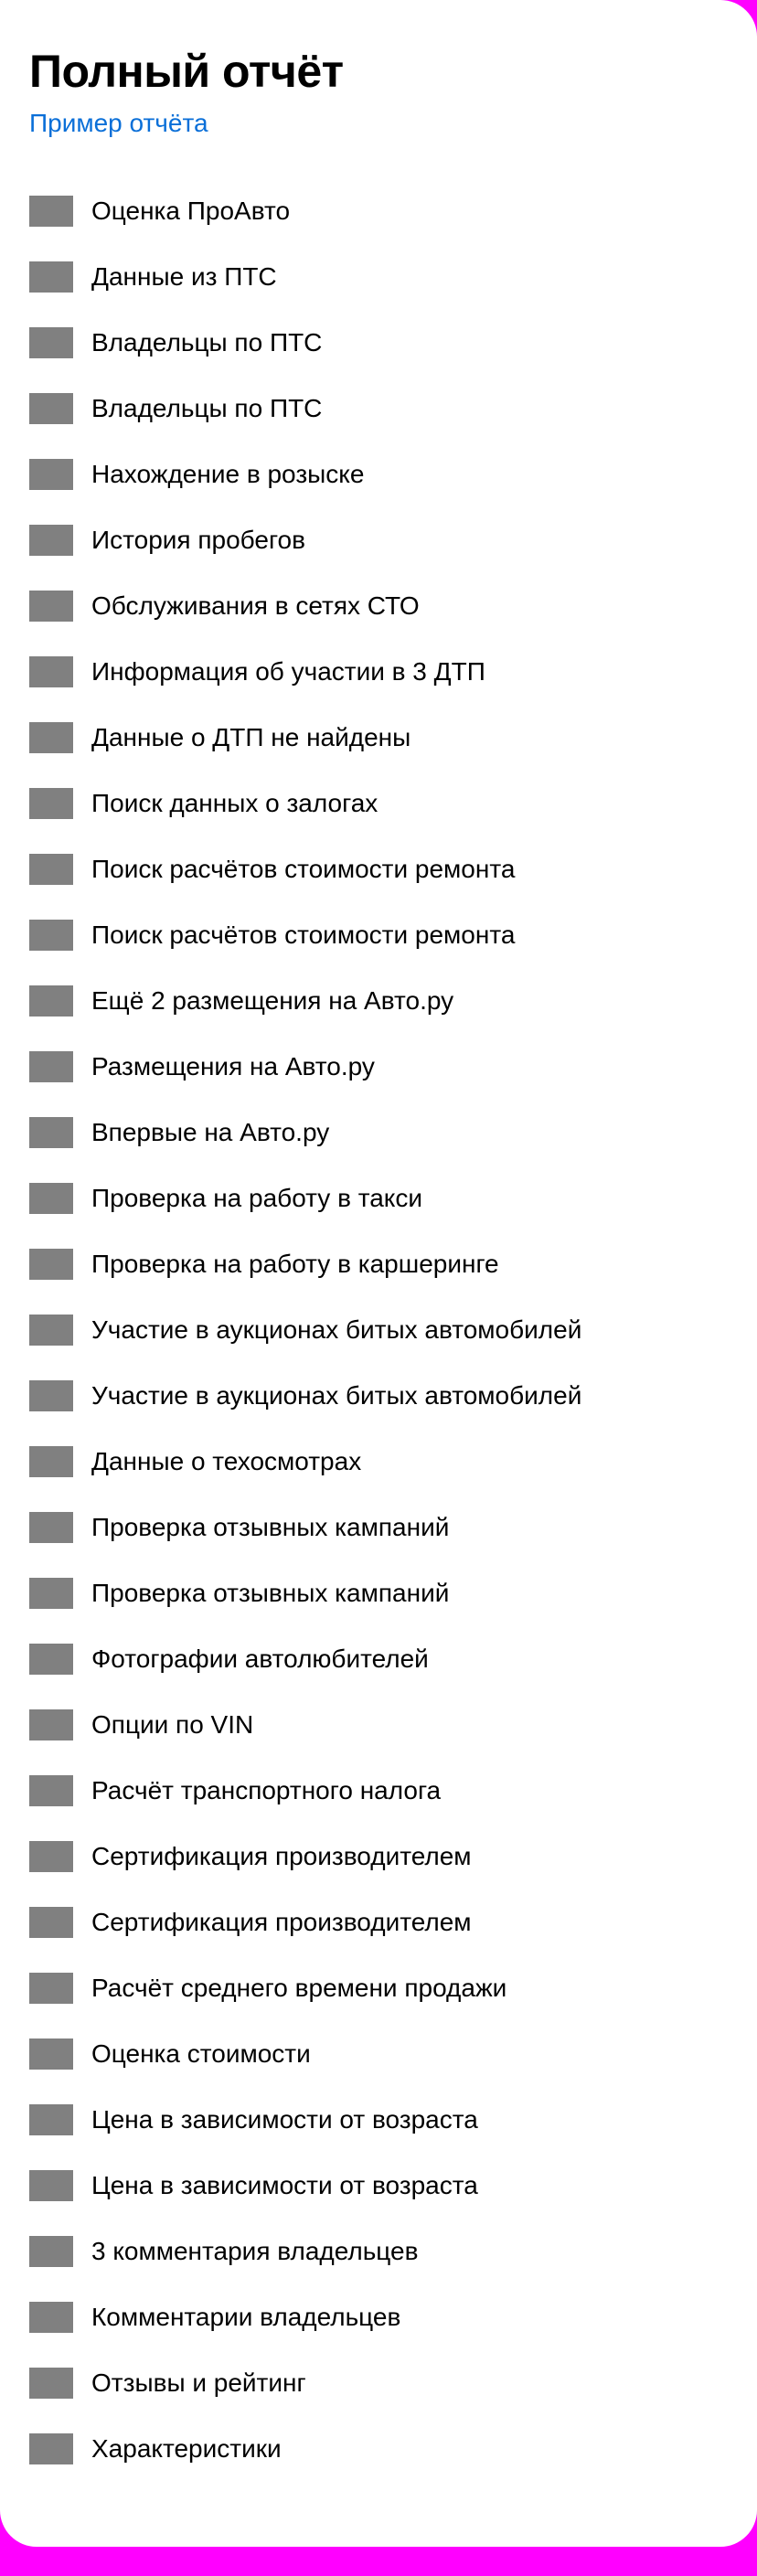  What do you see at coordinates (305, 1664) in the screenshot?
I see `list-item: Фотографии автолюбителей` at bounding box center [305, 1664].